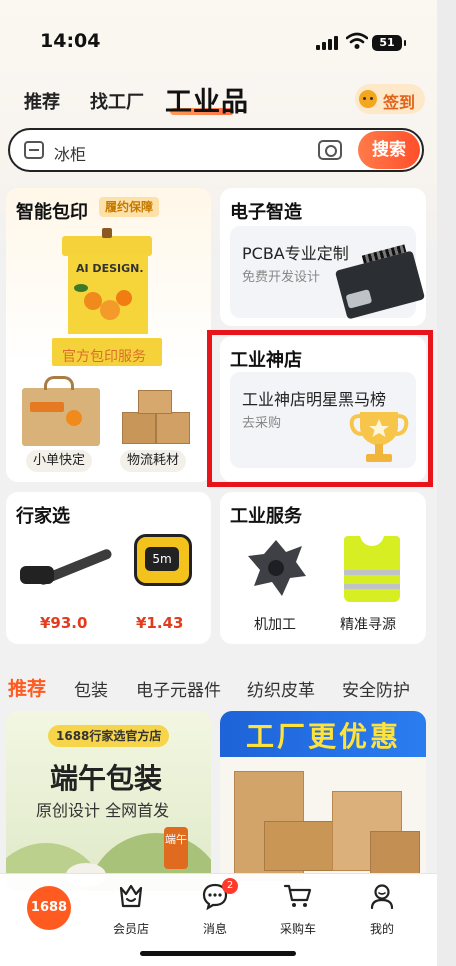  I want to click on gift-bag-image, so click(61, 411).